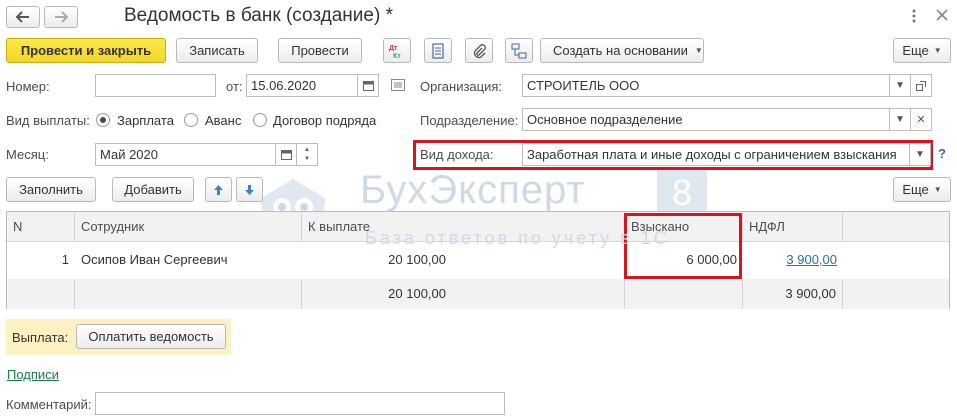 The height and width of the screenshot is (418, 957). I want to click on cell-to-pay: 20 100,00, so click(417, 259).